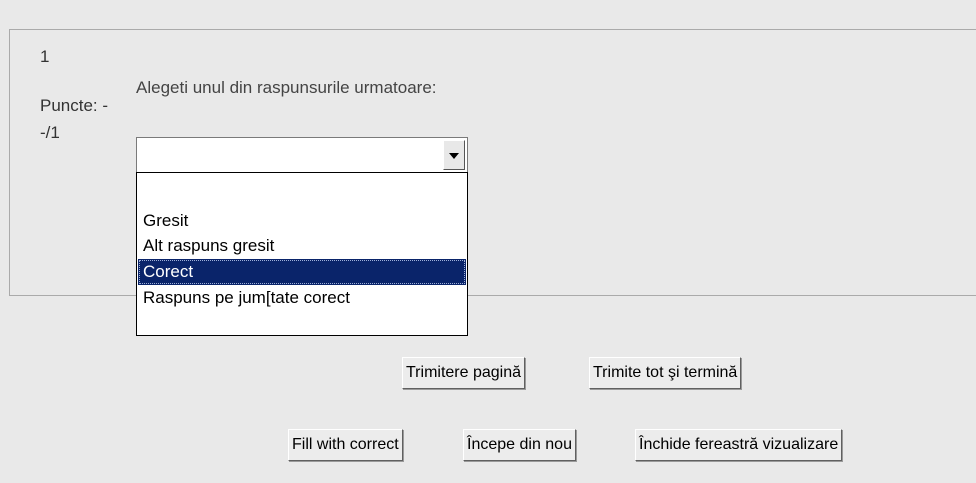 This screenshot has height=483, width=976. Describe the element at coordinates (454, 155) in the screenshot. I see `chevron-down-icon` at that location.